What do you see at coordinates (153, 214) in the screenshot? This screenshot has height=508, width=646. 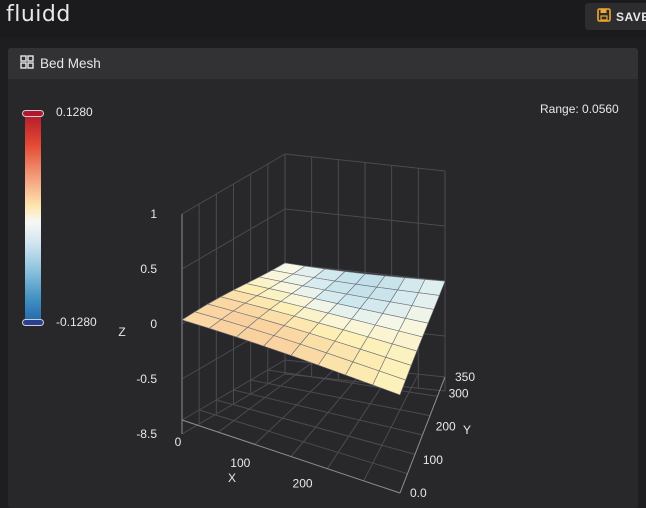 I see `z-tick-label: 1` at bounding box center [153, 214].